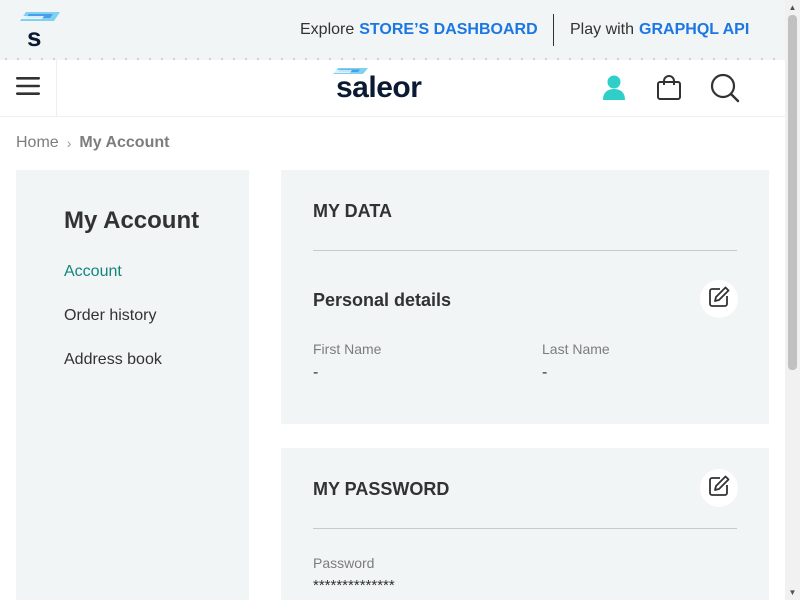 This screenshot has width=800, height=600. I want to click on sidebar-item-account: Account, so click(93, 272).